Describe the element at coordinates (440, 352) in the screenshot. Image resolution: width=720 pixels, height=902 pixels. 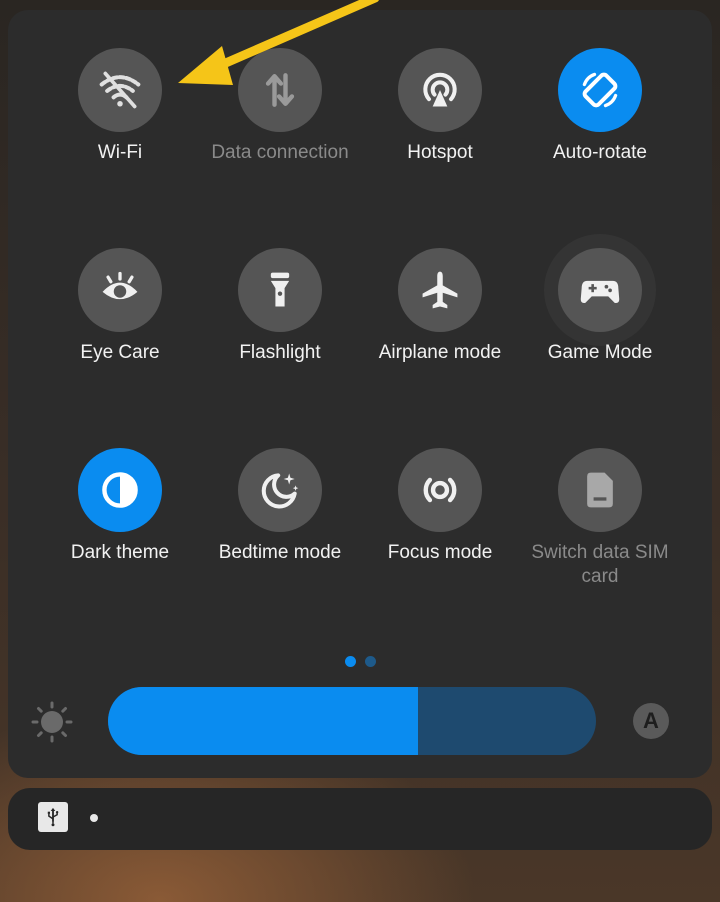
I see `tile-airplane-mode-label: Airplane mode` at that location.